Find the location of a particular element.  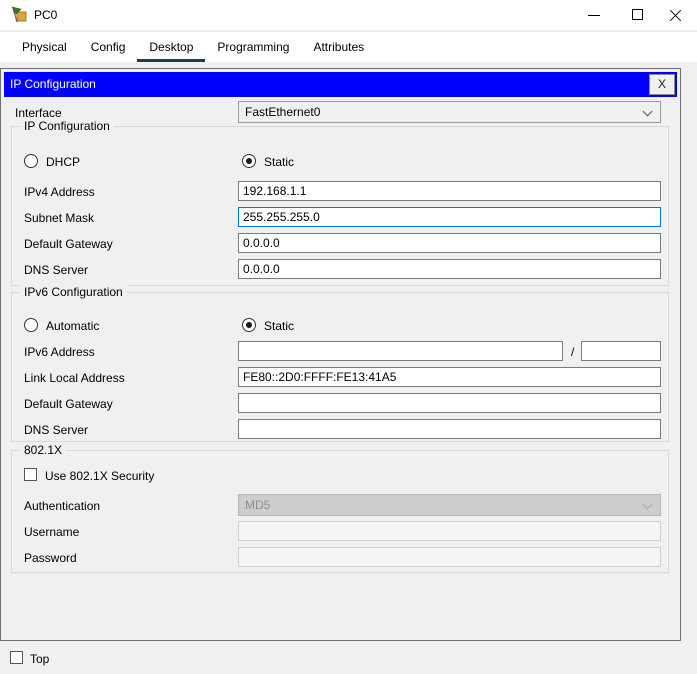

link-local-address-label: Link Local Address is located at coordinates (74, 378).